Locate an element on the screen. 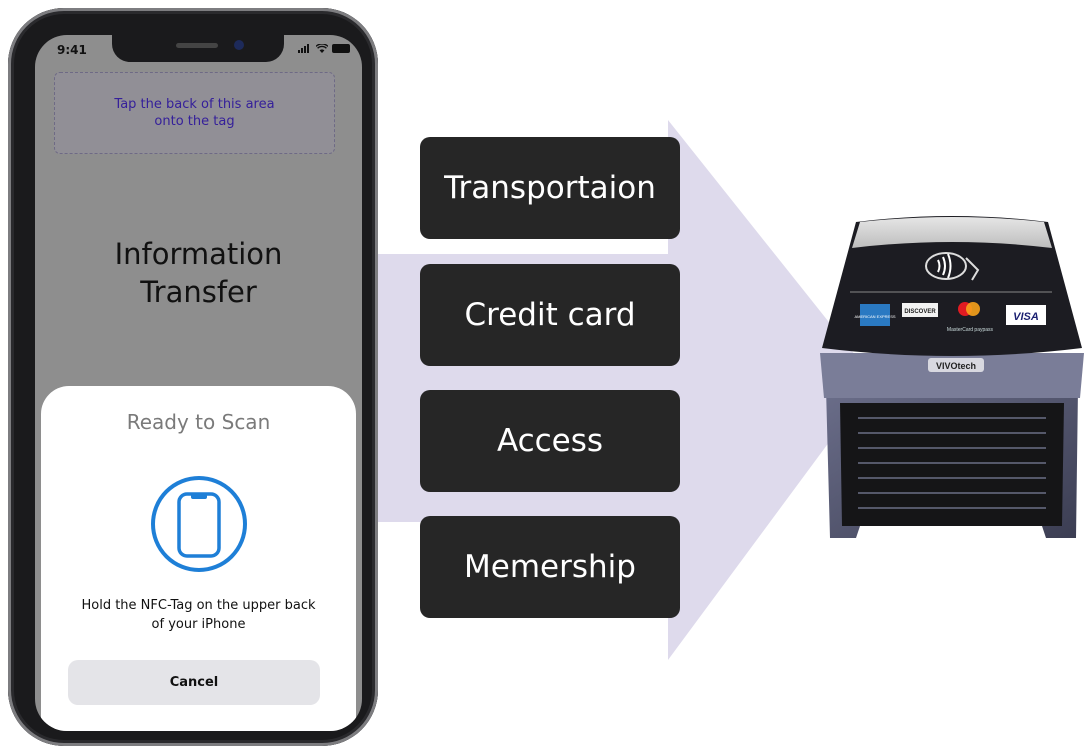 The width and height of the screenshot is (1084, 746). nfc-tap-area: Tap the back of this area onto the tag is located at coordinates (194, 113).